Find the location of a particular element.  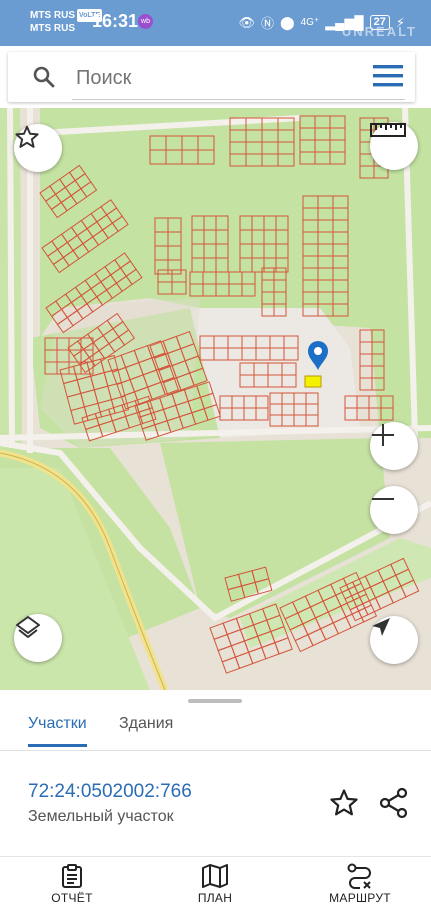

favorite-map-button is located at coordinates (38, 148).